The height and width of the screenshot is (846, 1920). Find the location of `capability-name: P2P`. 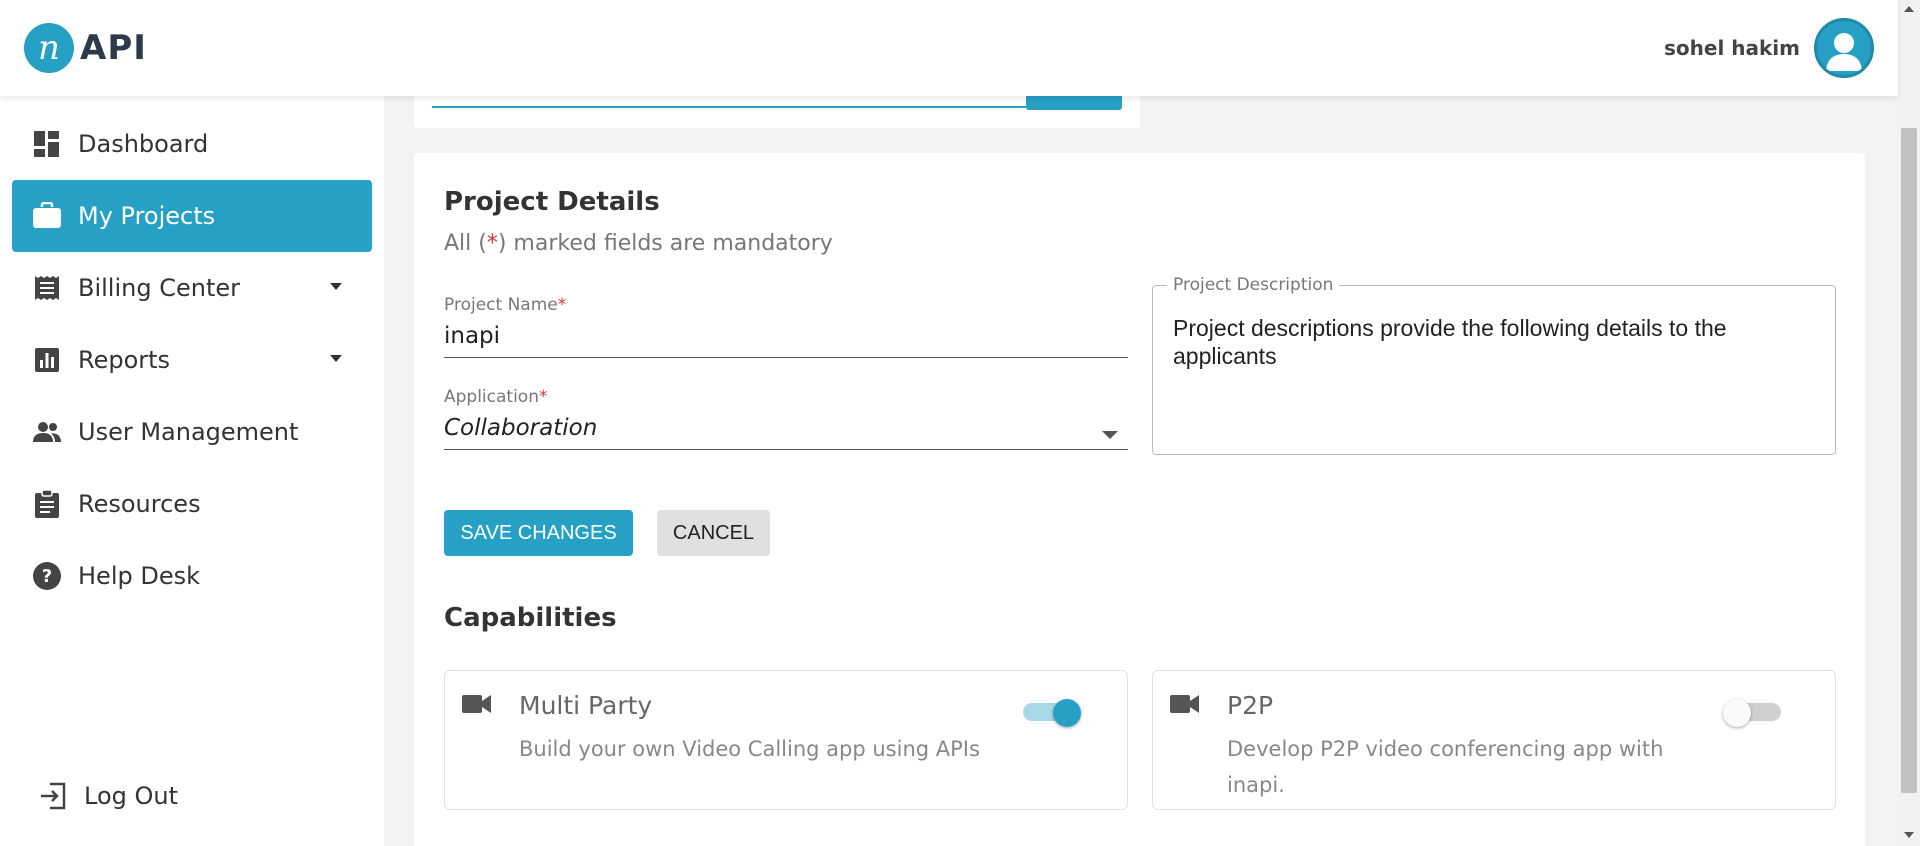

capability-name: P2P is located at coordinates (1250, 705).